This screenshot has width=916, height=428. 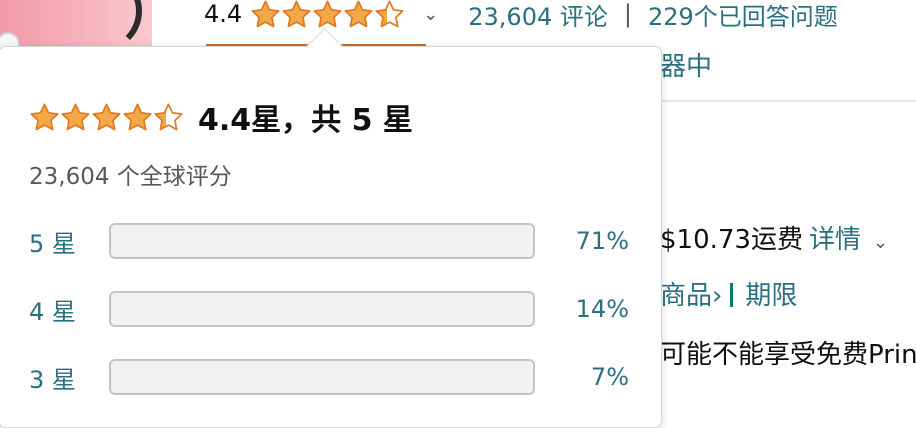 What do you see at coordinates (691, 296) in the screenshot?
I see `goods-link: 商品›` at bounding box center [691, 296].